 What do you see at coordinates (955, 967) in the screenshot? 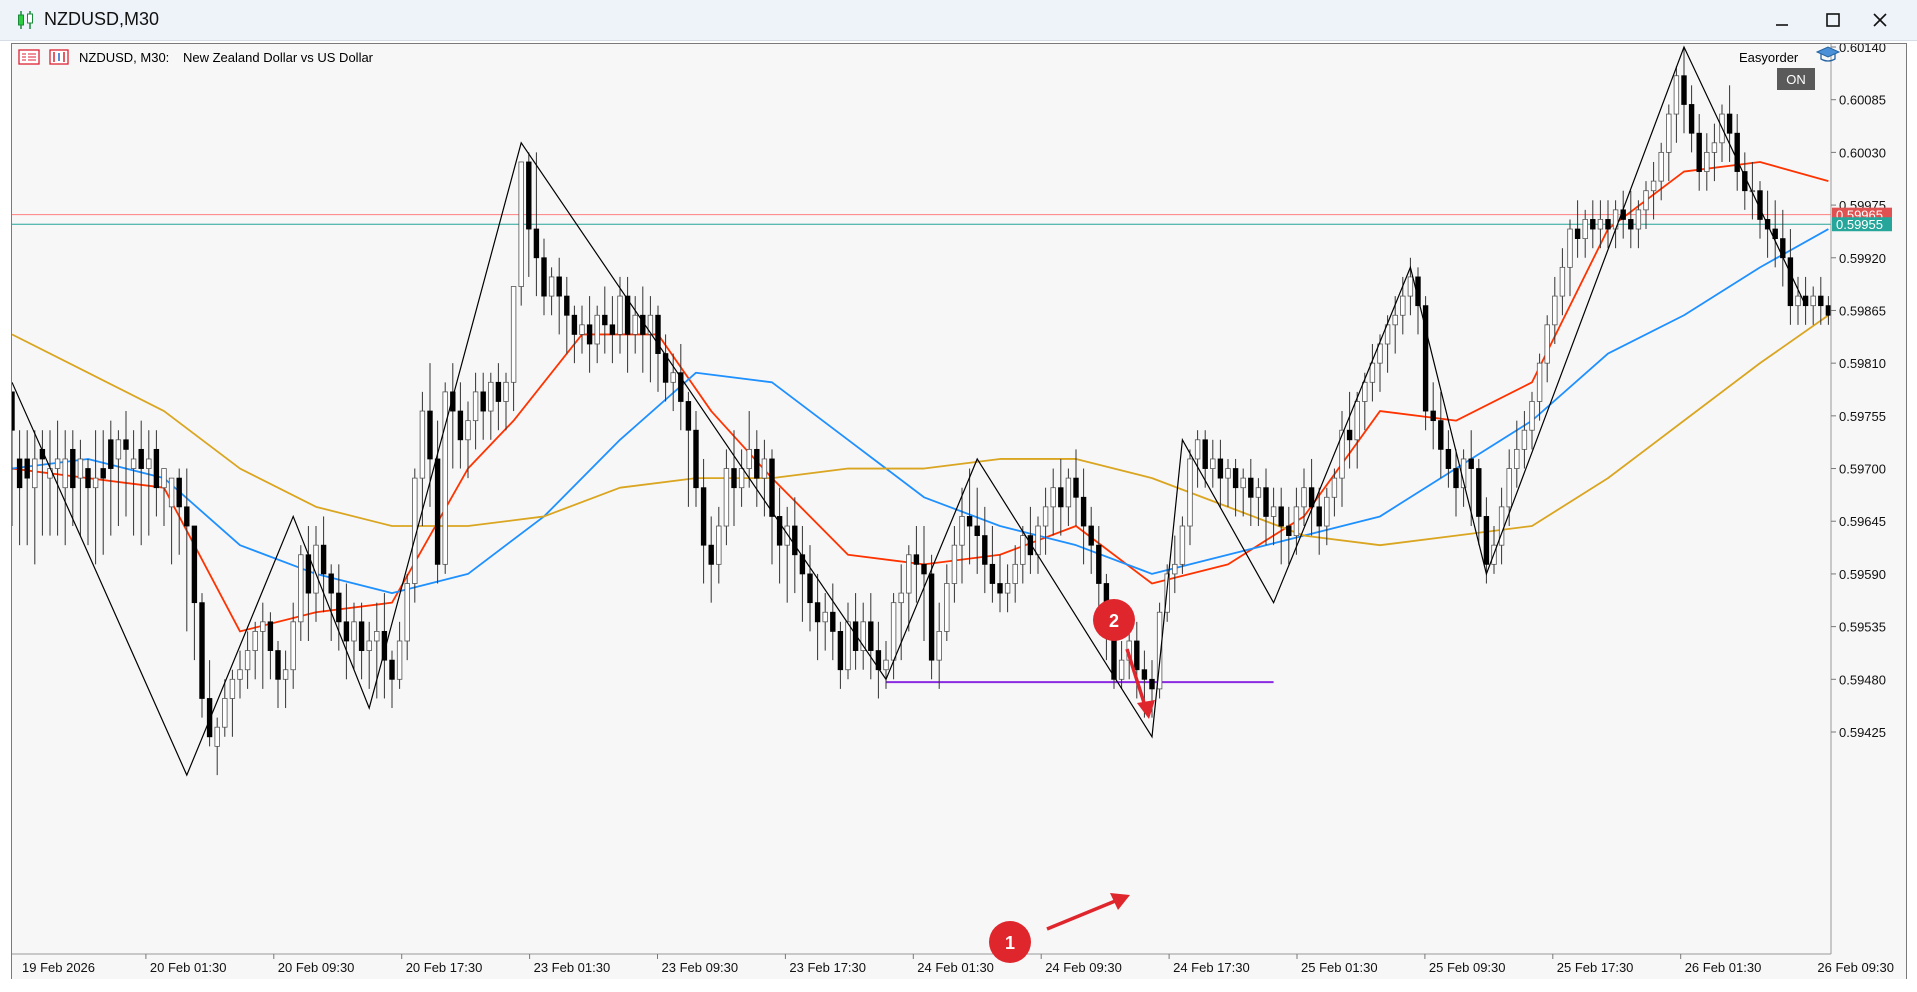
I see `x-tick-label: 24 Feb 01:30` at bounding box center [955, 967].